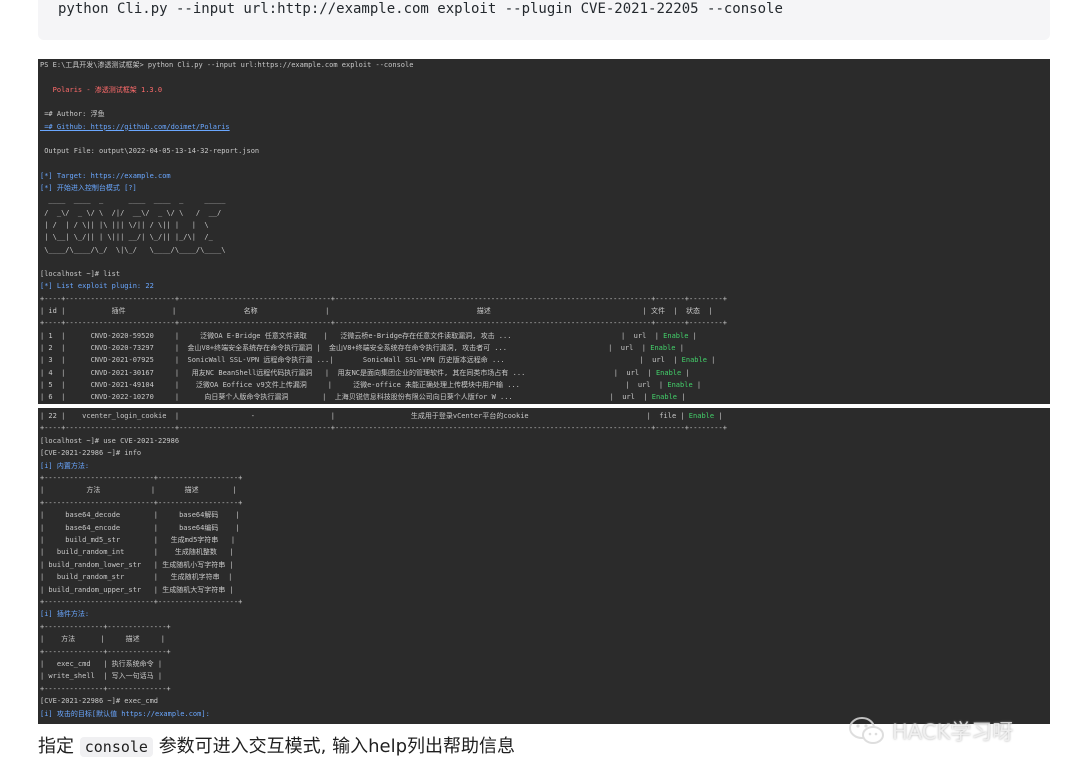  What do you see at coordinates (337, 746) in the screenshot?
I see `caption-after: 参数可进入交互模式, 输入help列出帮助信息` at bounding box center [337, 746].